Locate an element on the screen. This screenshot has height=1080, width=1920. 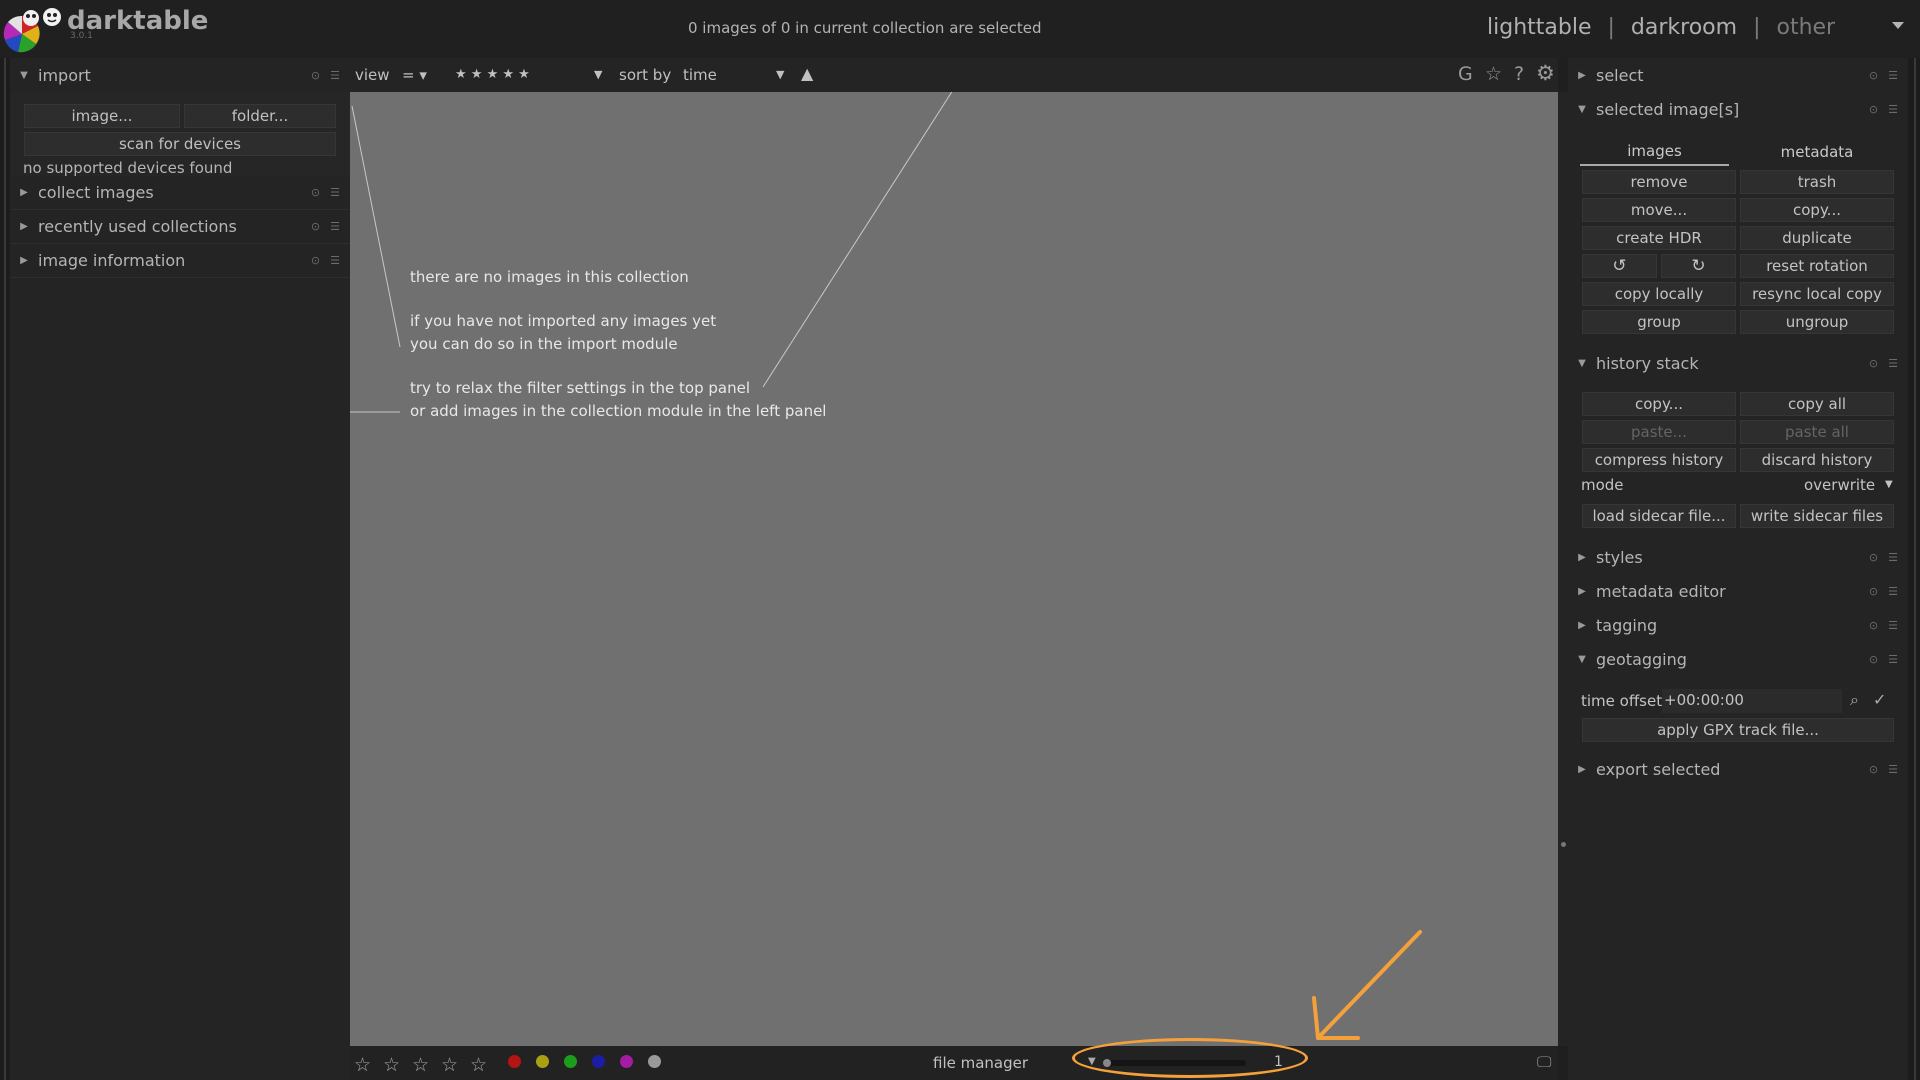
view-darkroom: darkroom is located at coordinates (1684, 27).